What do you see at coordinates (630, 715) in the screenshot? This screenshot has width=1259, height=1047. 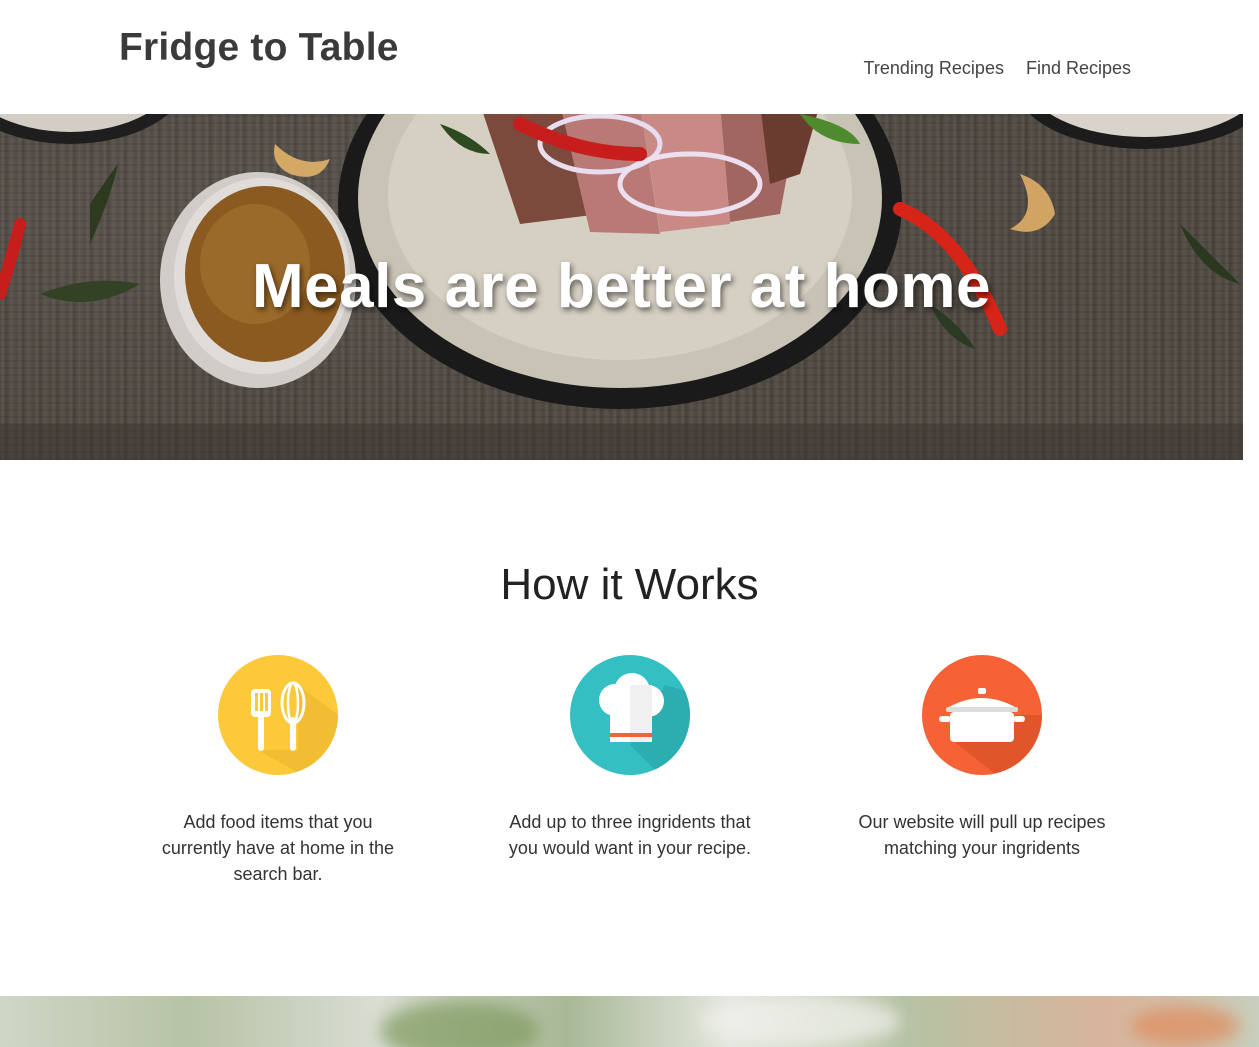 I see `chef-hat-icon` at bounding box center [630, 715].